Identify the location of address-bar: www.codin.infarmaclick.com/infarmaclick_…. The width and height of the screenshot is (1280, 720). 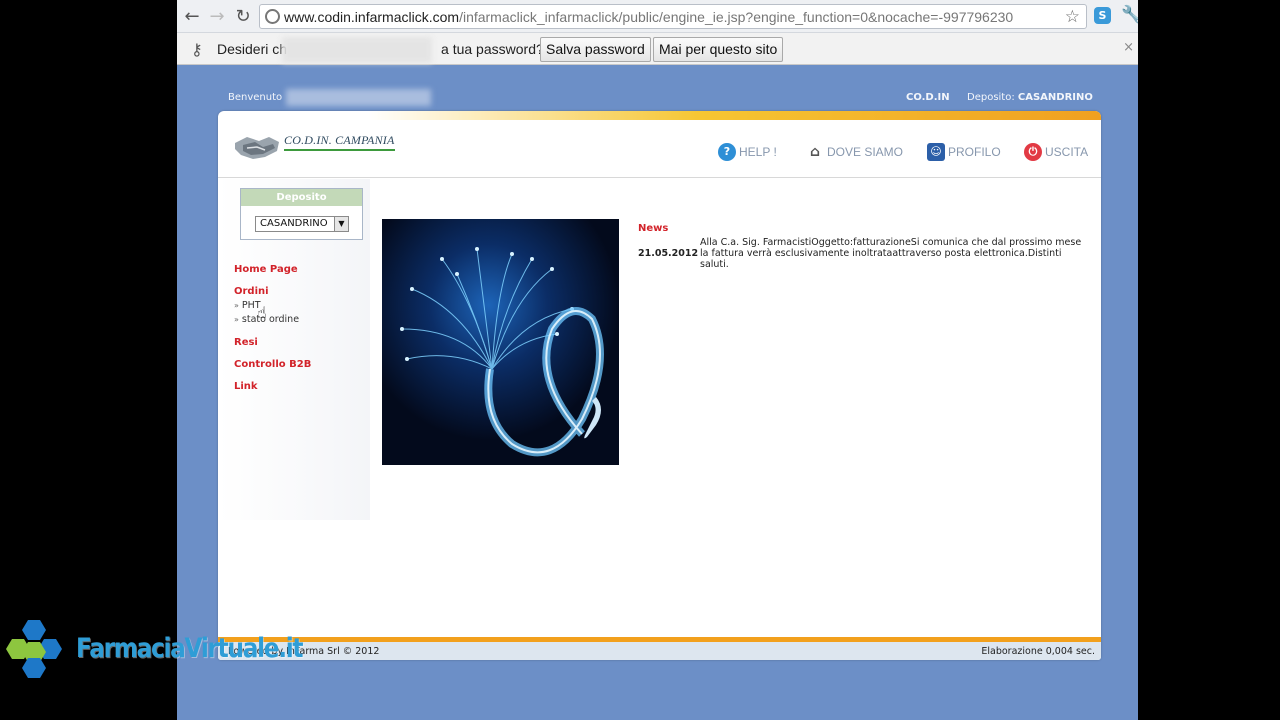
(673, 16).